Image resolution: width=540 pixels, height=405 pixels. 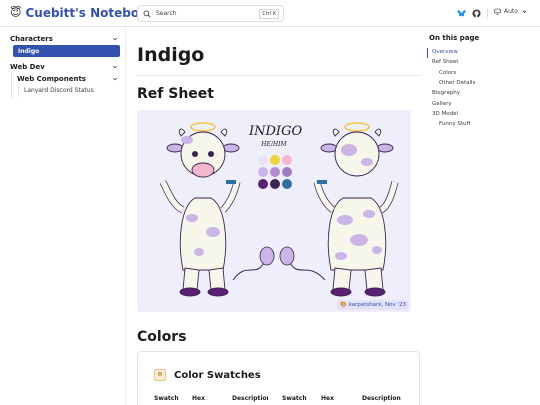 What do you see at coordinates (274, 144) in the screenshot?
I see `ref-sheet-pronouns-text: HE/HIM` at bounding box center [274, 144].